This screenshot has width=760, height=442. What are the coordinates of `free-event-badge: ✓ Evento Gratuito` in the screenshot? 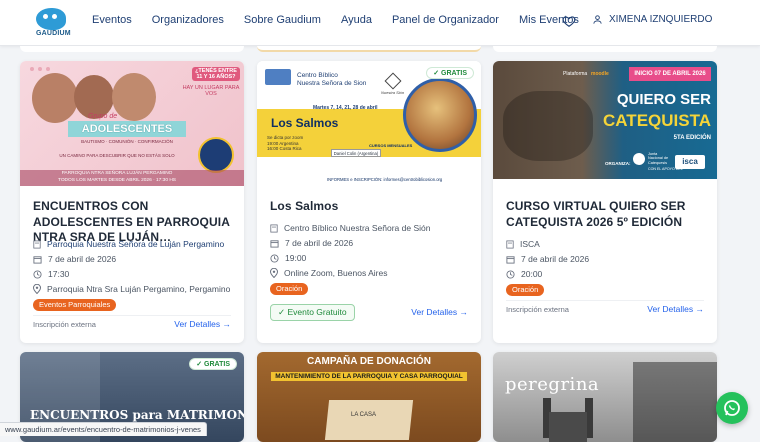 It's located at (312, 312).